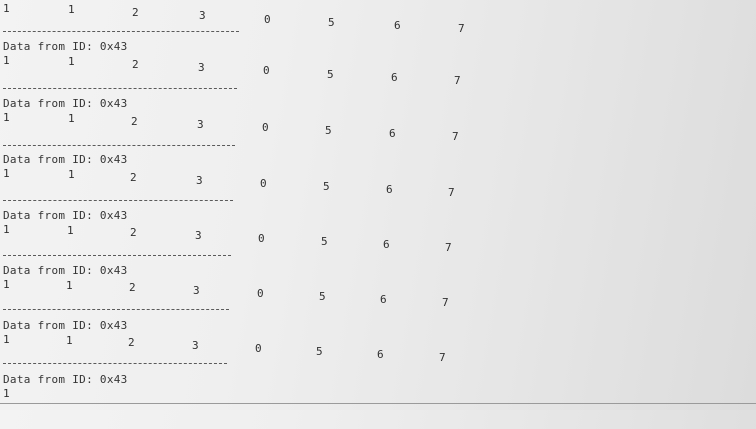 This screenshot has height=429, width=756. What do you see at coordinates (378, 403) in the screenshot?
I see `bottom-edge-line` at bounding box center [378, 403].